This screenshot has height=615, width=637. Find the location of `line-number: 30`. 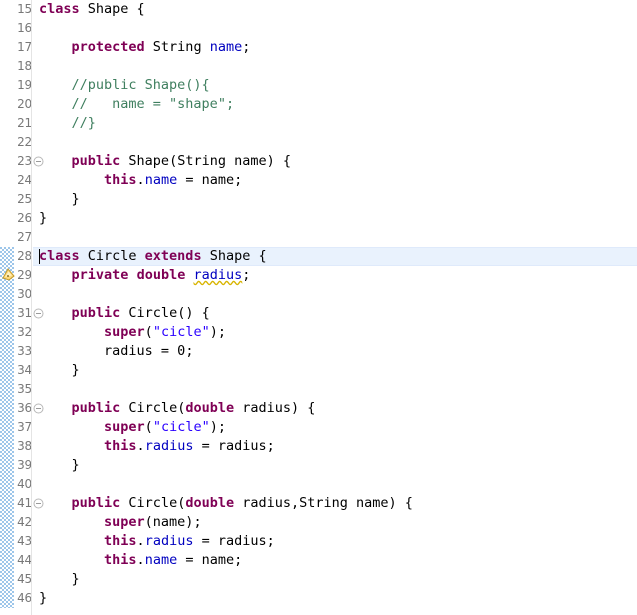

line-number: 30 is located at coordinates (24, 294).